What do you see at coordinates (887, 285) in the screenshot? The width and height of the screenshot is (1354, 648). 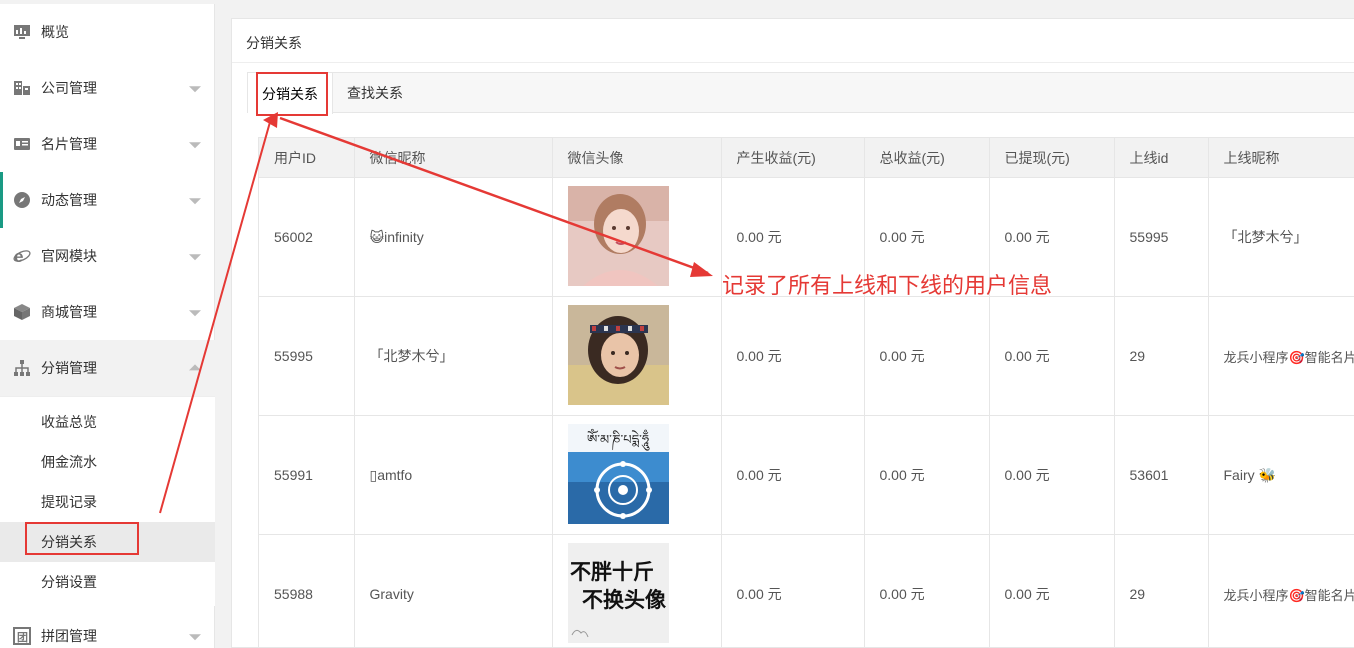 I see `annotation-text: 记录了所有上线和下线的用户信息` at bounding box center [887, 285].